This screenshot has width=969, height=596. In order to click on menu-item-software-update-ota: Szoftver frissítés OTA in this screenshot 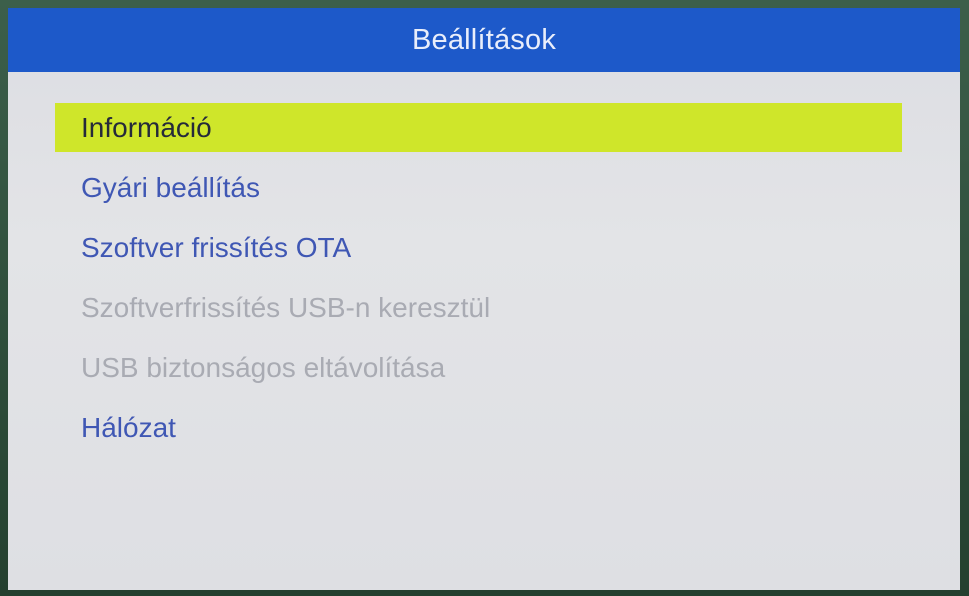, I will do `click(478, 247)`.